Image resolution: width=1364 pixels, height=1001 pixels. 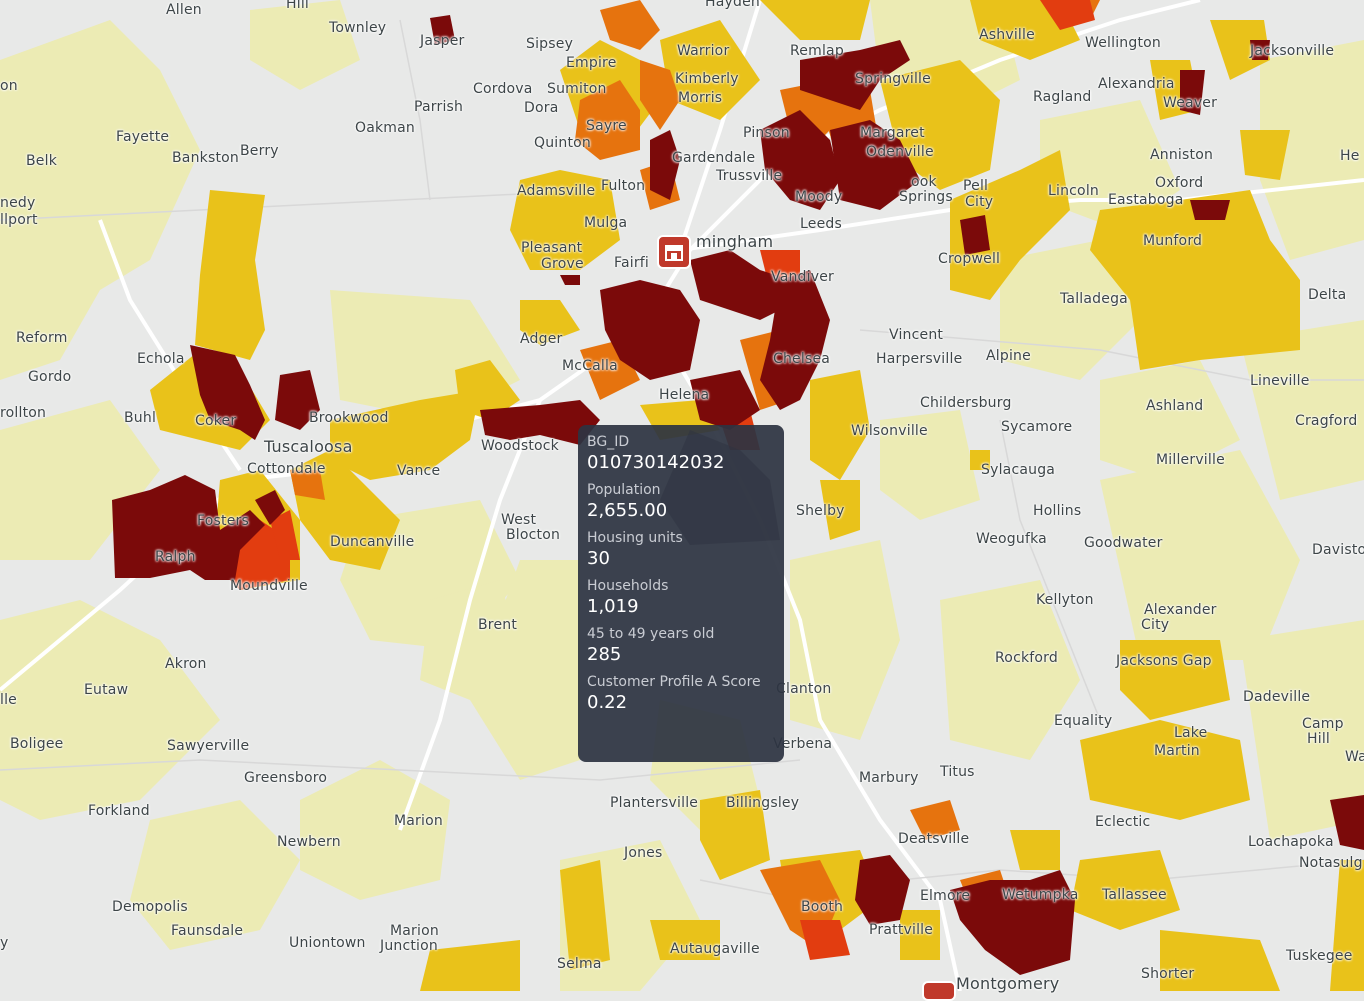 What do you see at coordinates (409, 946) in the screenshot?
I see `place-marion-junction-2: Junction` at bounding box center [409, 946].